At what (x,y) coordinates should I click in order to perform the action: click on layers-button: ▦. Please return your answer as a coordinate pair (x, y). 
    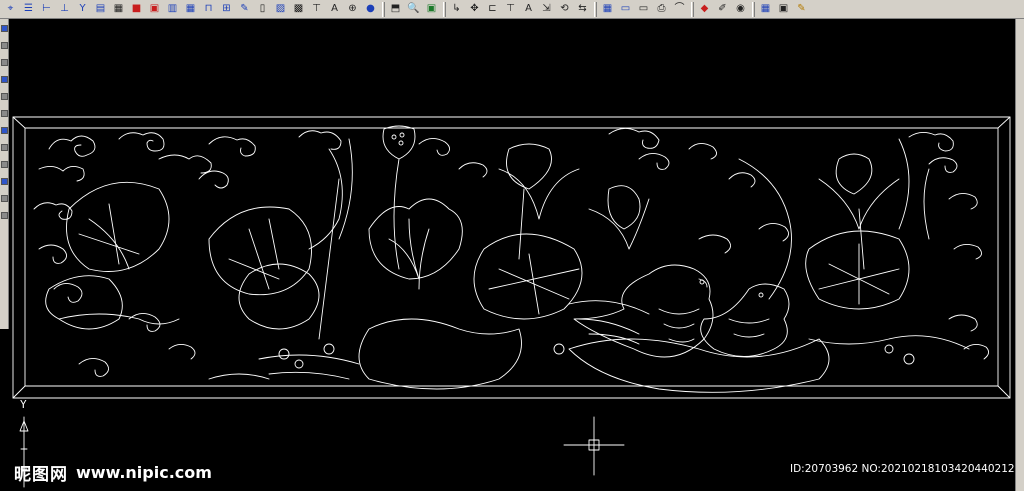
    Looking at the image, I should click on (118, 9).